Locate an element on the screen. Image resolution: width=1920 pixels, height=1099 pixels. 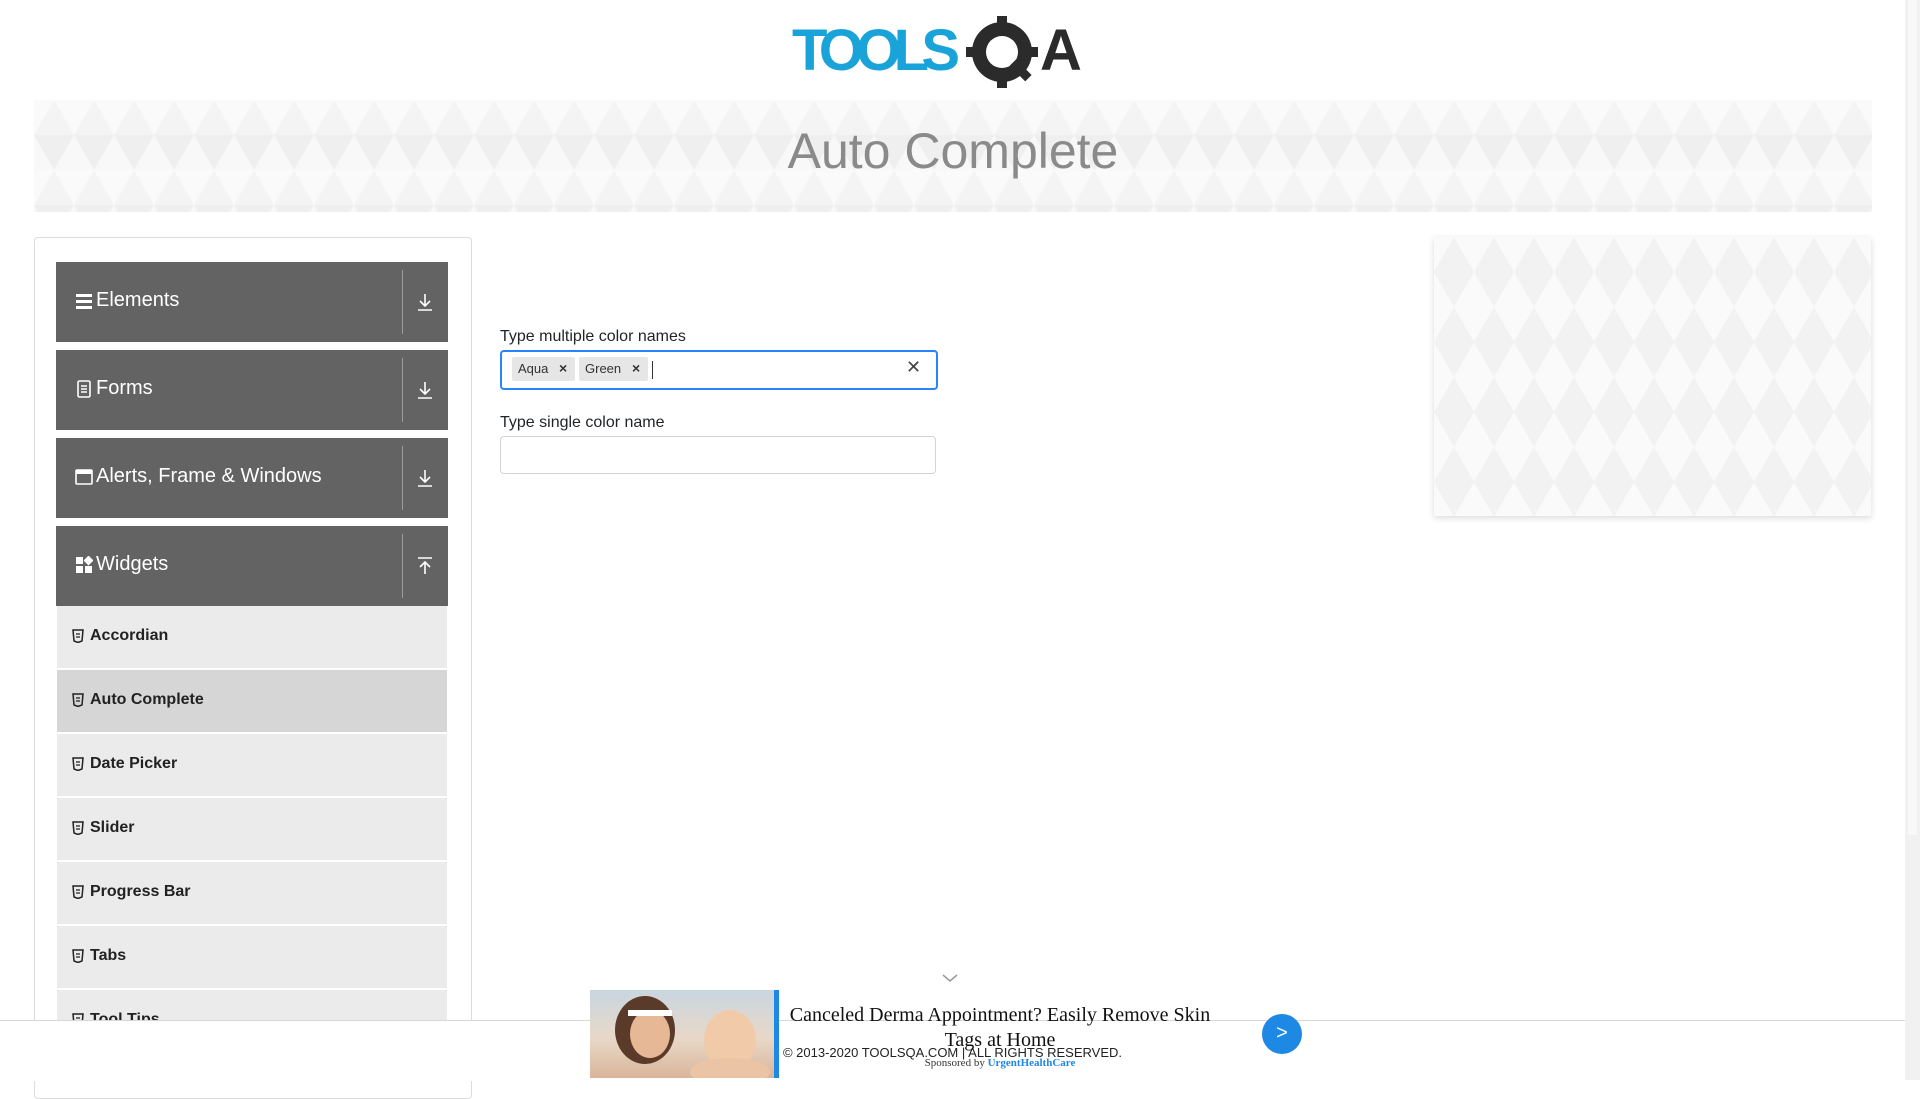
ad-next-button: > is located at coordinates (1282, 1034).